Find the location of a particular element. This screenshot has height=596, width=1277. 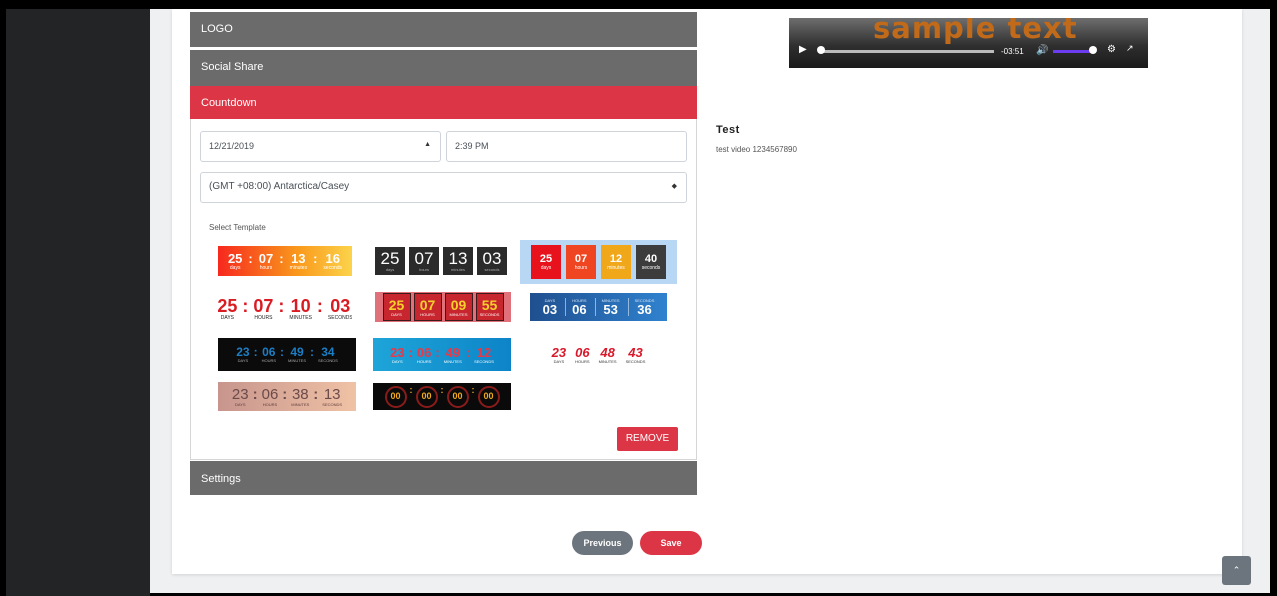

select-arrows-icon: ▲ is located at coordinates (427, 144).